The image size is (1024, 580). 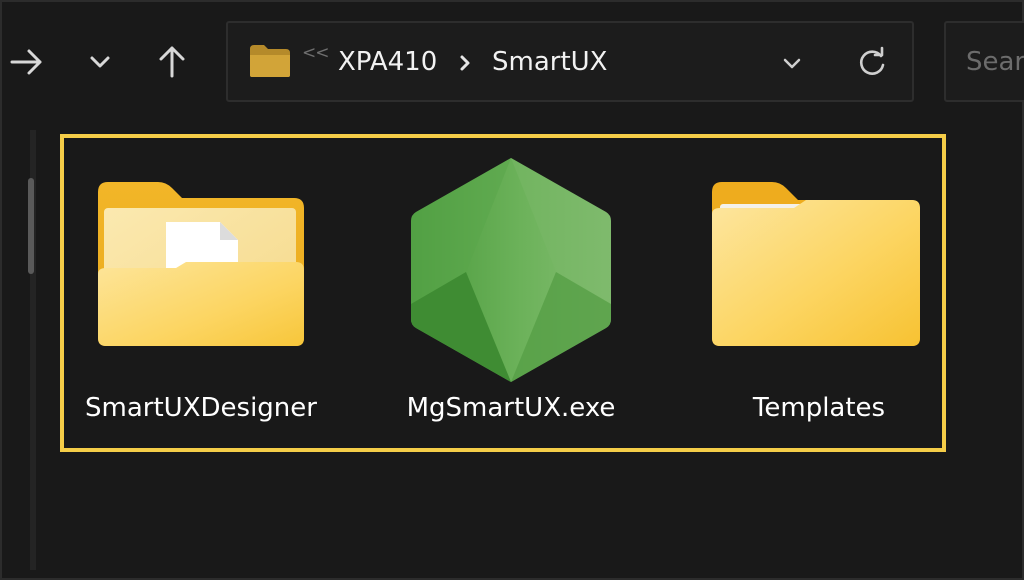 I want to click on chevron-right-icon, so click(x=465, y=63).